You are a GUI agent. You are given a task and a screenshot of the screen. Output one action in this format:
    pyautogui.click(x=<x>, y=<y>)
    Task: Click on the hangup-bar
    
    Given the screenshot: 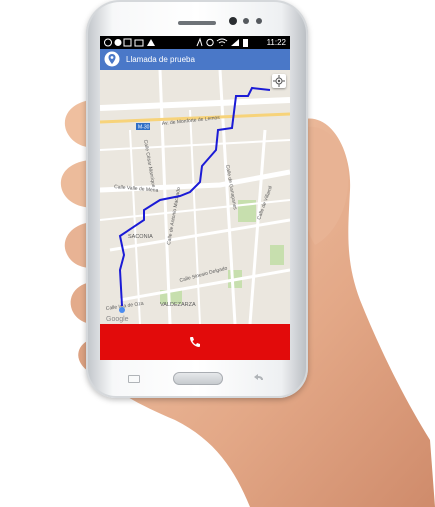 What is the action you would take?
    pyautogui.click(x=195, y=342)
    